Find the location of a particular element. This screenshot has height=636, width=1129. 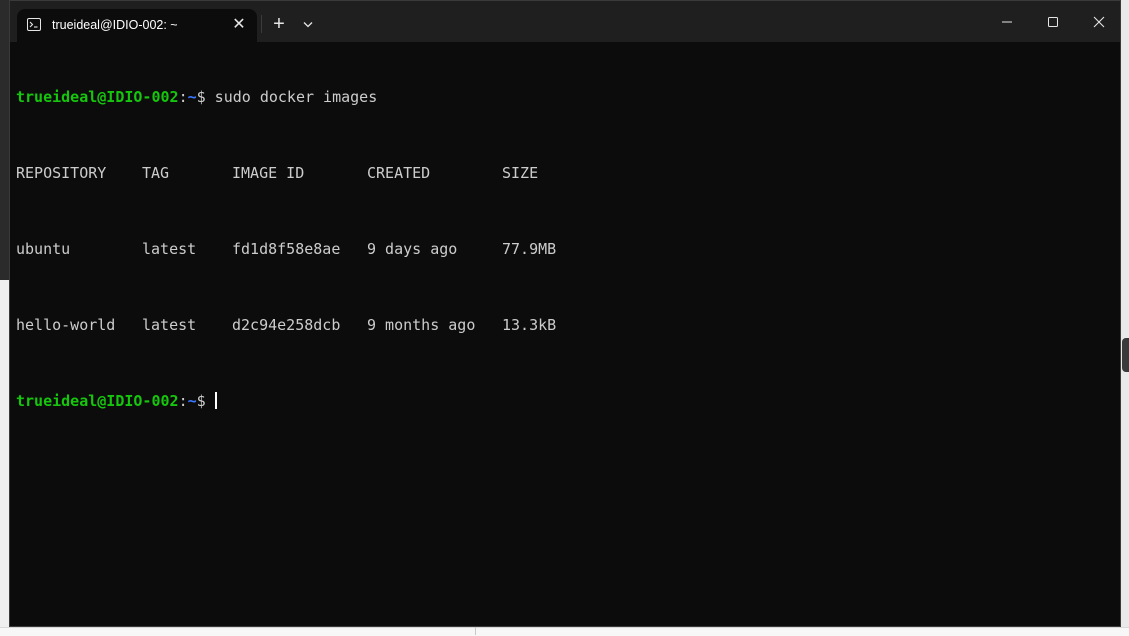

tab-terminal: trueideal@IDIO-002: ~ ✕ is located at coordinates (137, 25).